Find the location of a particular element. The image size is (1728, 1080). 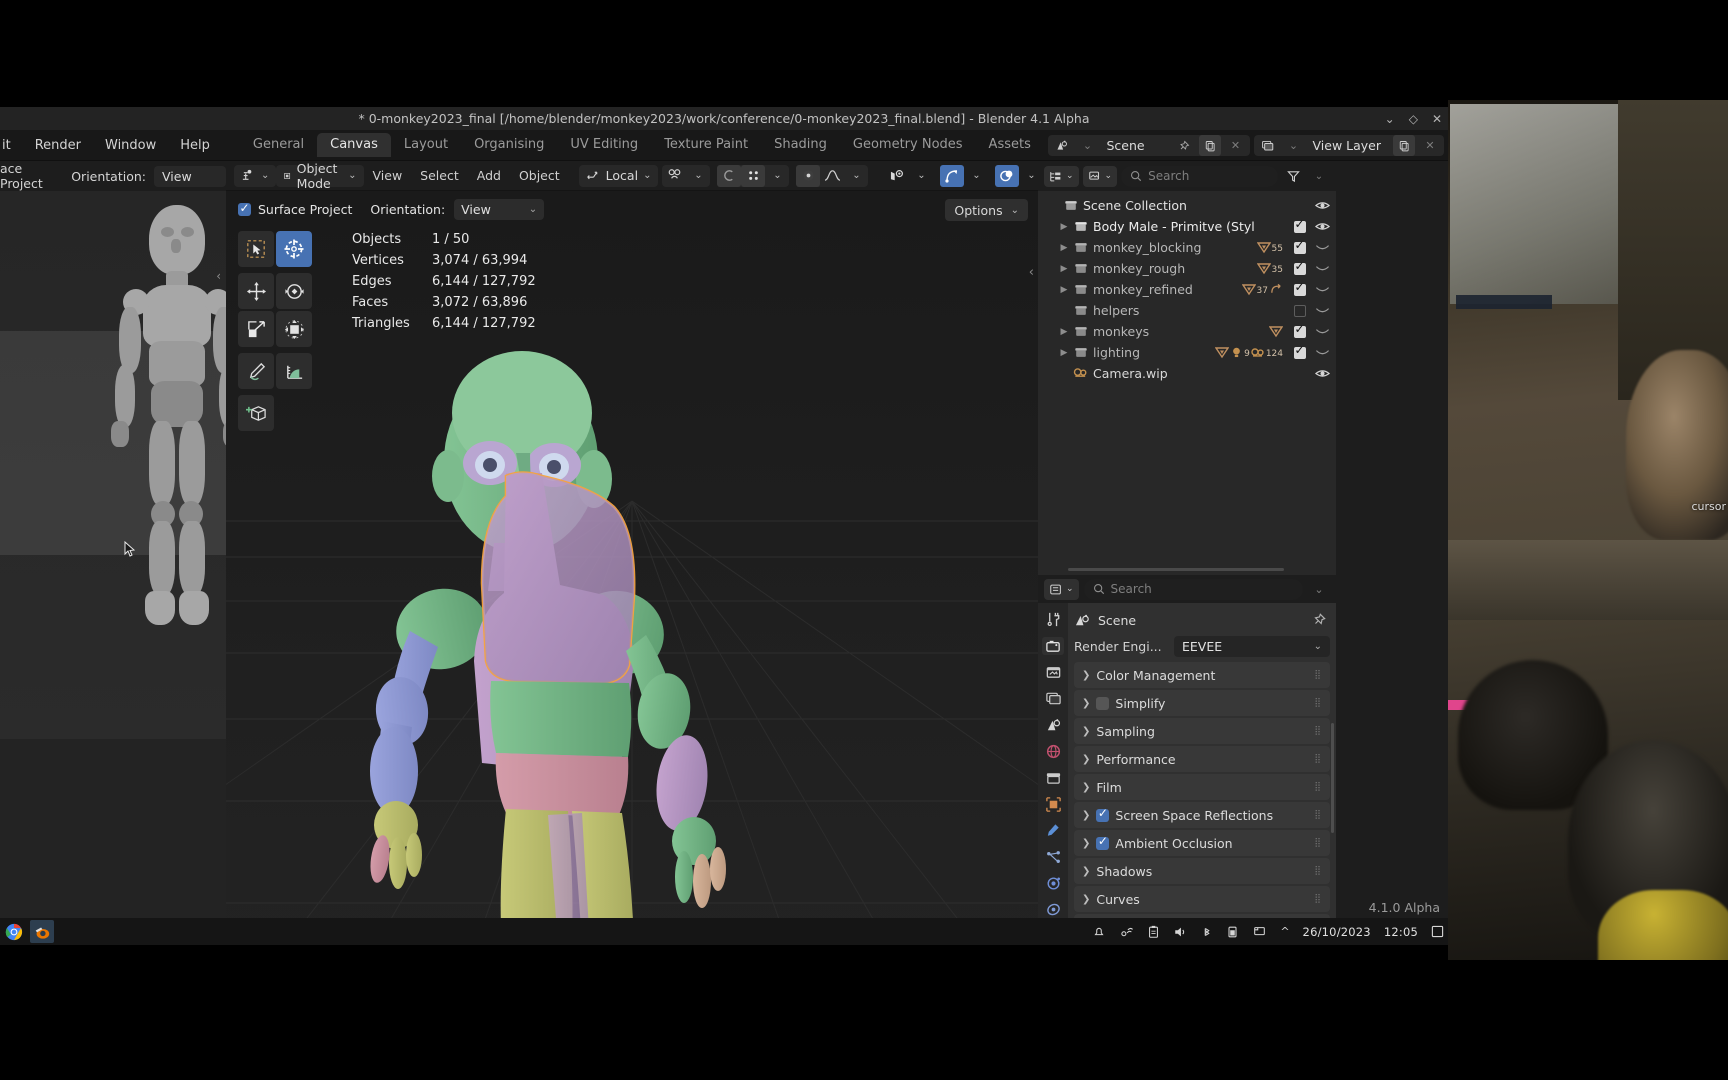

show-hidden-icons-chevron: ^ is located at coordinates (1284, 931).